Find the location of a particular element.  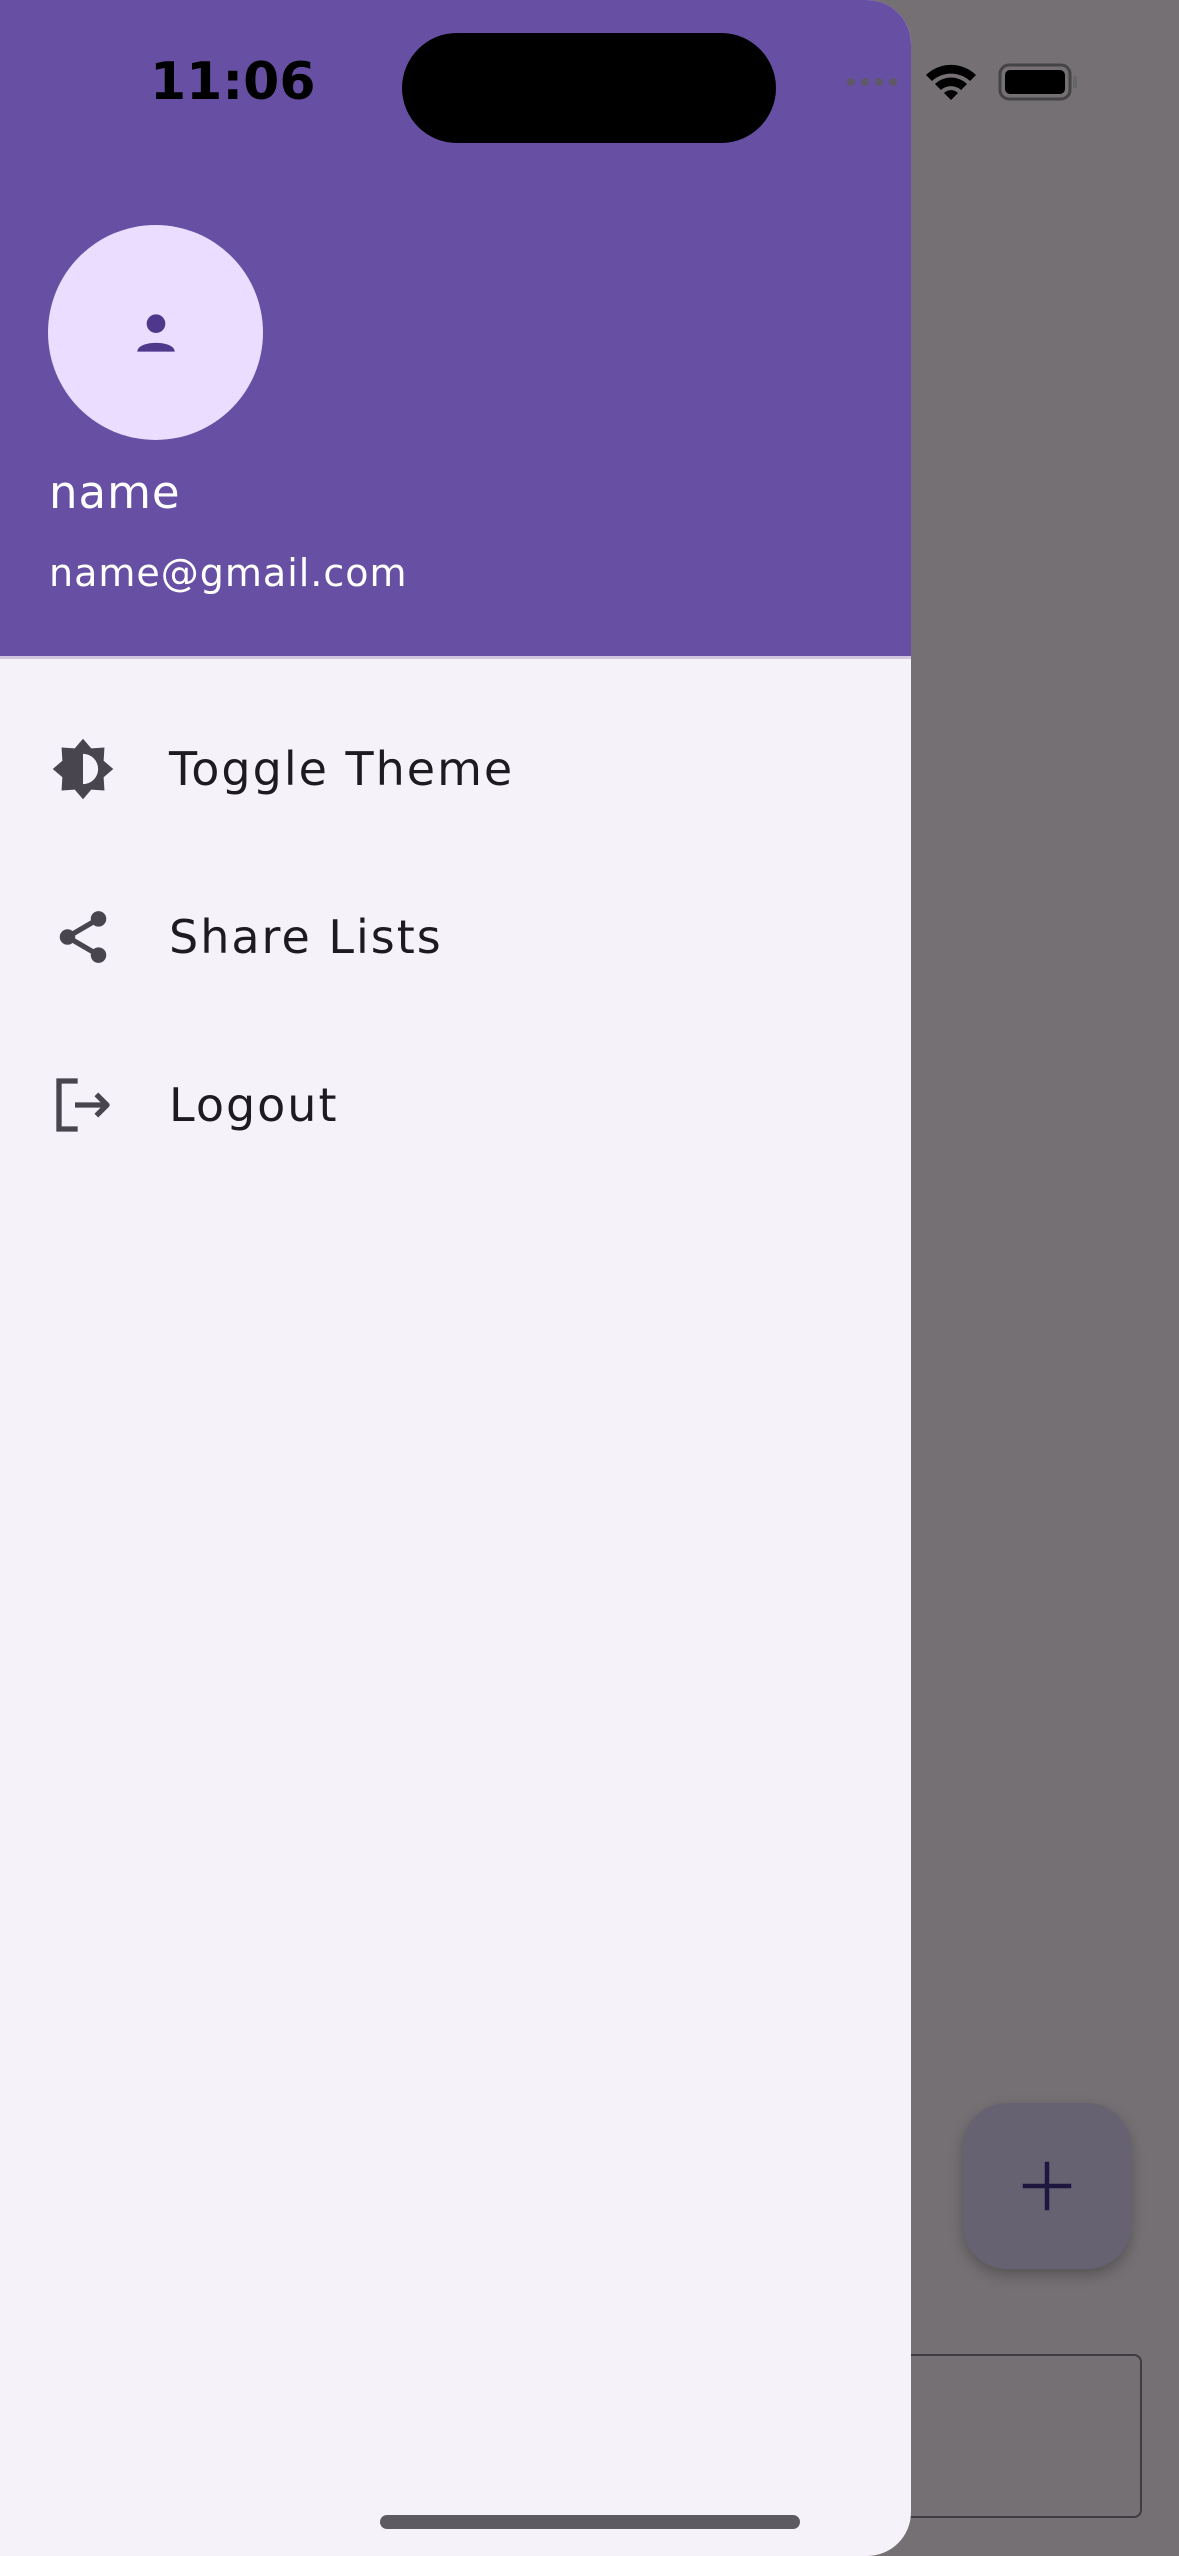

plus-icon is located at coordinates (1047, 2186).